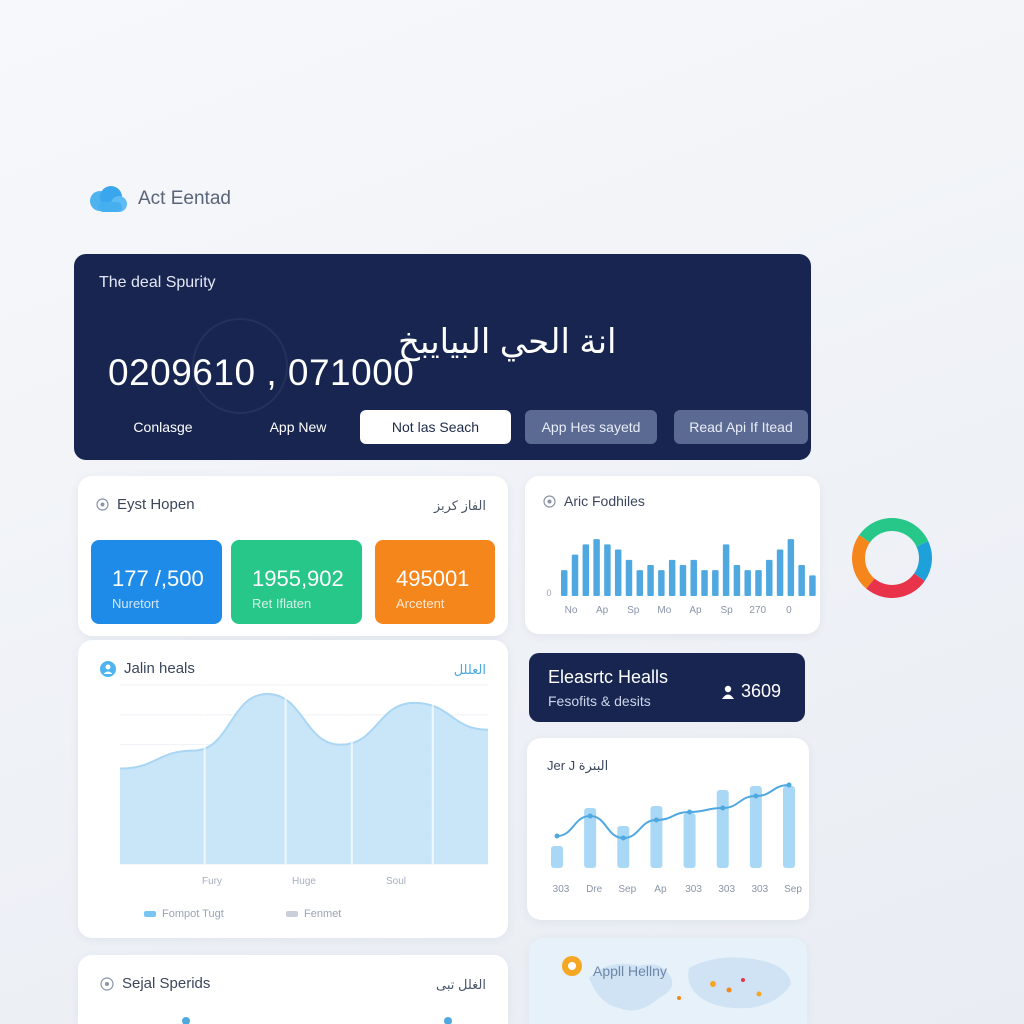  I want to click on bottom-left-action: الغلل تبى, so click(461, 985).